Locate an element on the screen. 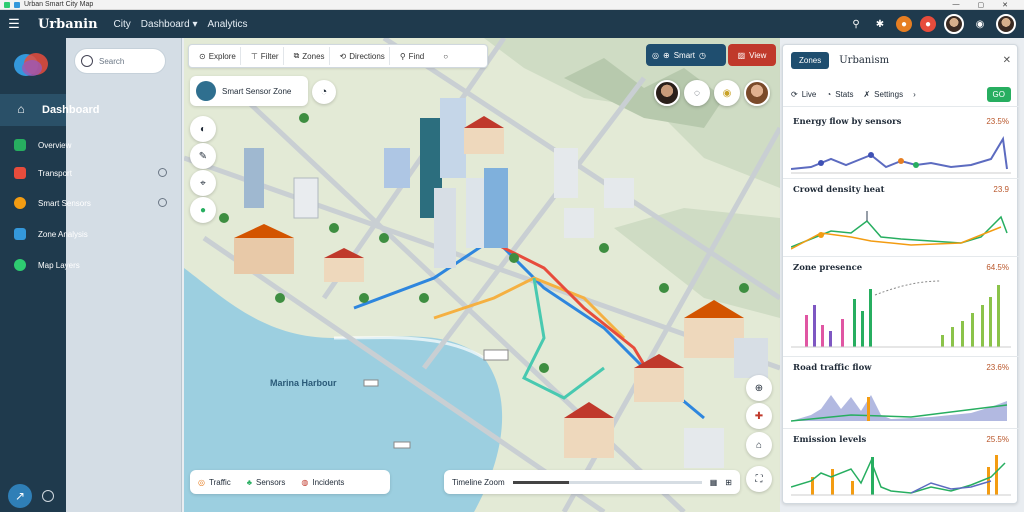 Image resolution: width=1024 pixels, height=512 pixels. tool-label: Zones is located at coordinates (313, 56).